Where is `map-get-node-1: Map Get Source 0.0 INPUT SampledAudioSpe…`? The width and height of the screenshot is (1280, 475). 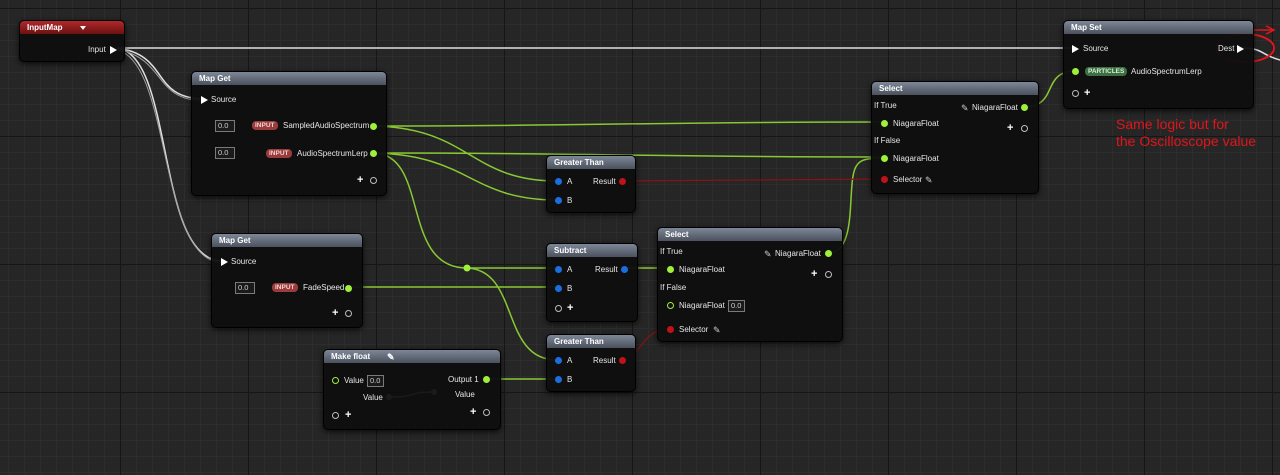 map-get-node-1: Map Get Source 0.0 INPUT SampledAudioSpe… is located at coordinates (289, 133).